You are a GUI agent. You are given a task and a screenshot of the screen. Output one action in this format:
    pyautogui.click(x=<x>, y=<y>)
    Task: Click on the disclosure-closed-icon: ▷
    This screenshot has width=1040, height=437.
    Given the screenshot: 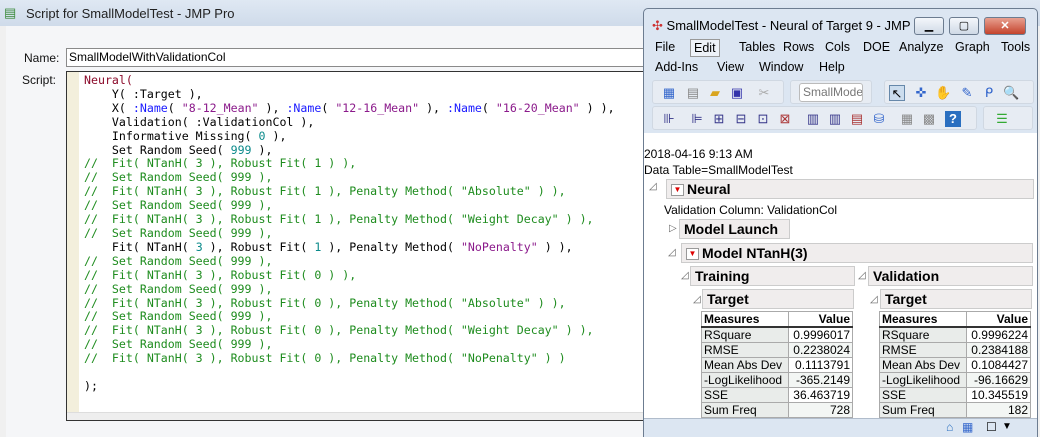 What is the action you would take?
    pyautogui.click(x=673, y=228)
    